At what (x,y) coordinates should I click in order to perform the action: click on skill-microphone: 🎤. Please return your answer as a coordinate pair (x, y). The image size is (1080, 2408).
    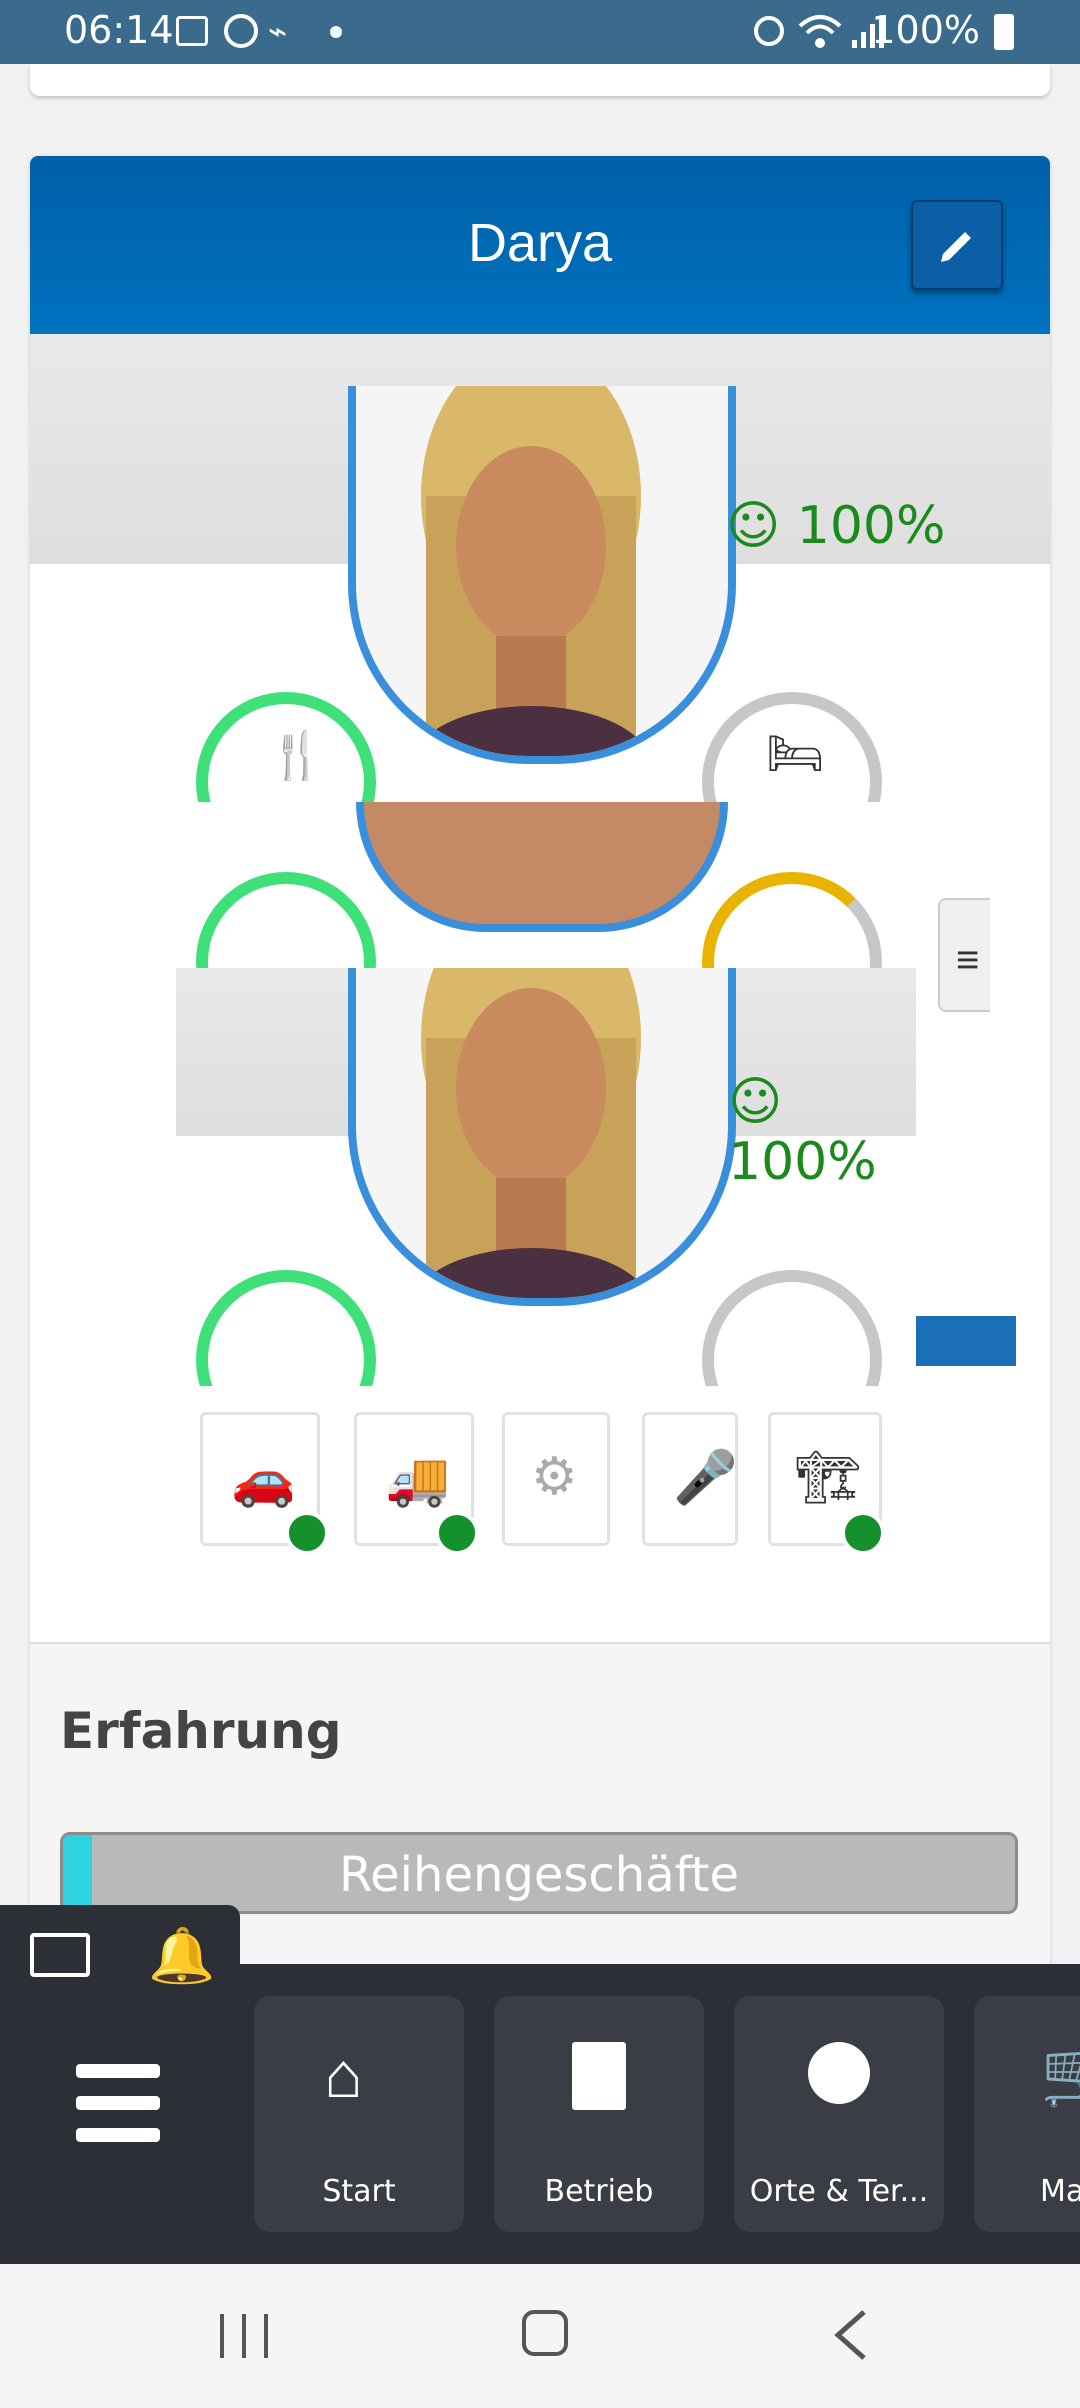
    Looking at the image, I should click on (690, 1479).